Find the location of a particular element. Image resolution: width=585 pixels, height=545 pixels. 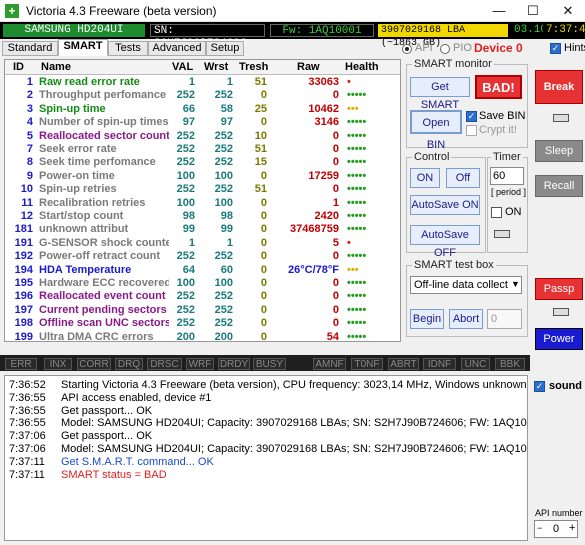

table-row: 181 unknown attribut 99 99 0 37468759 ••••• is located at coordinates (202, 229).